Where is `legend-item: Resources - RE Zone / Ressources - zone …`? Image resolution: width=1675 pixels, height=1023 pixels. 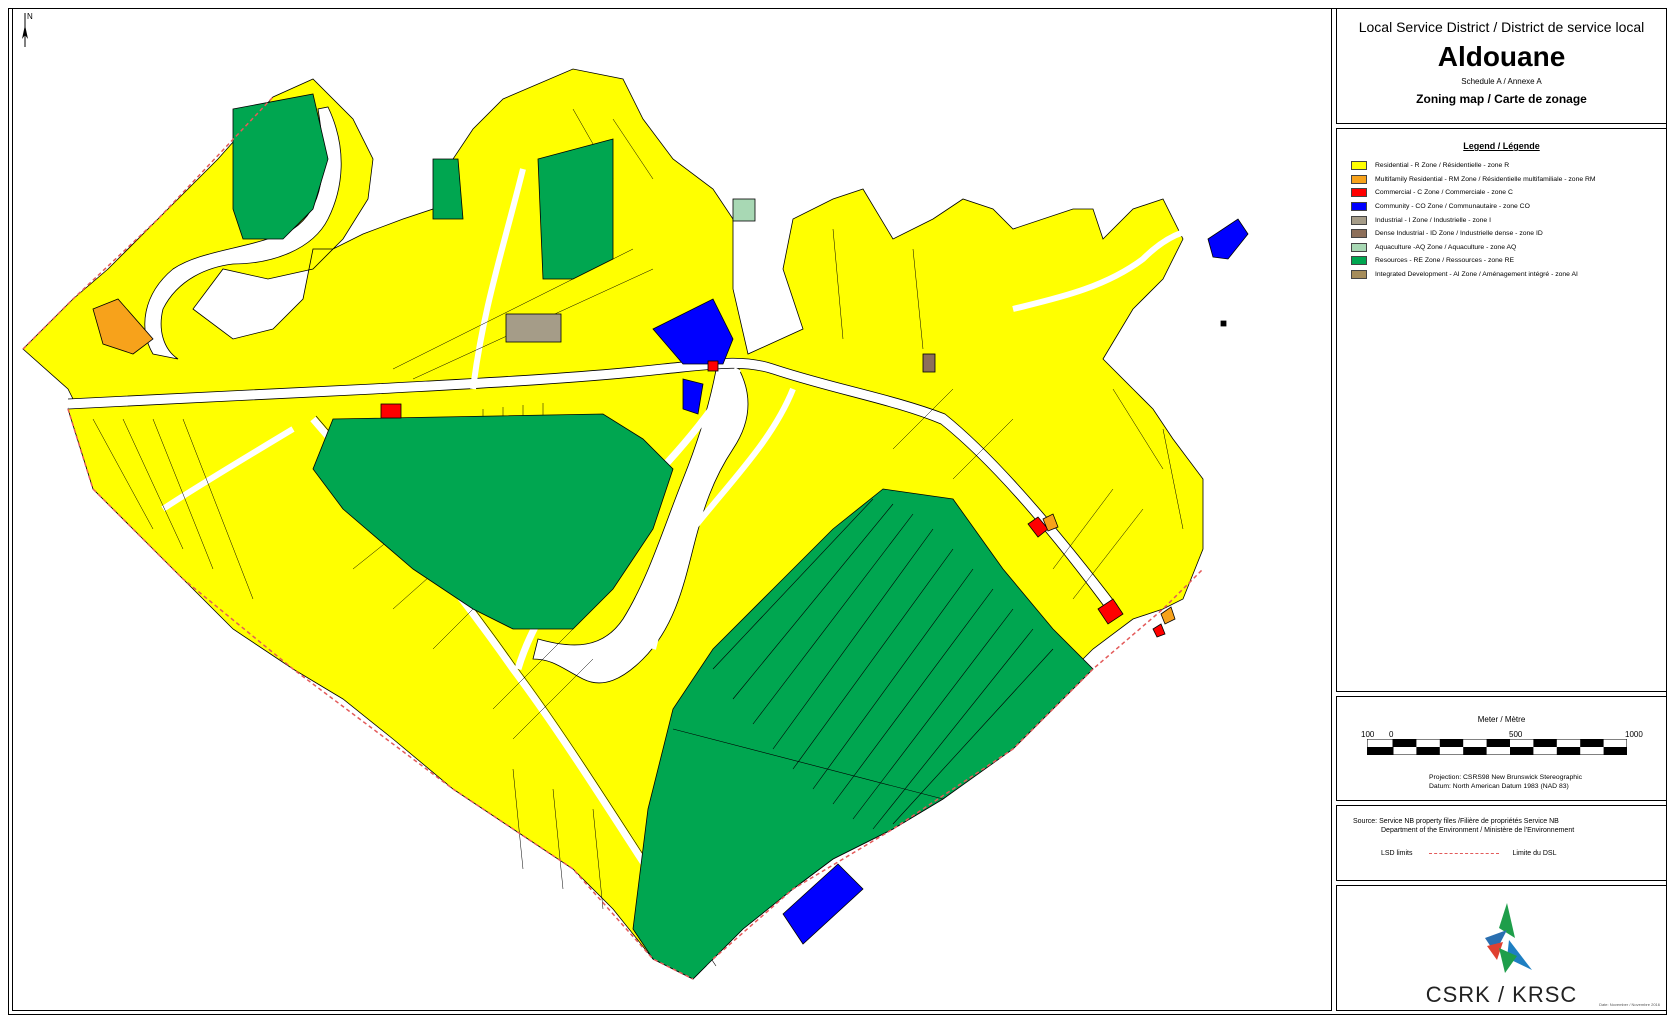
legend-item: Resources - RE Zone / Ressources - zone … is located at coordinates (1508, 261).